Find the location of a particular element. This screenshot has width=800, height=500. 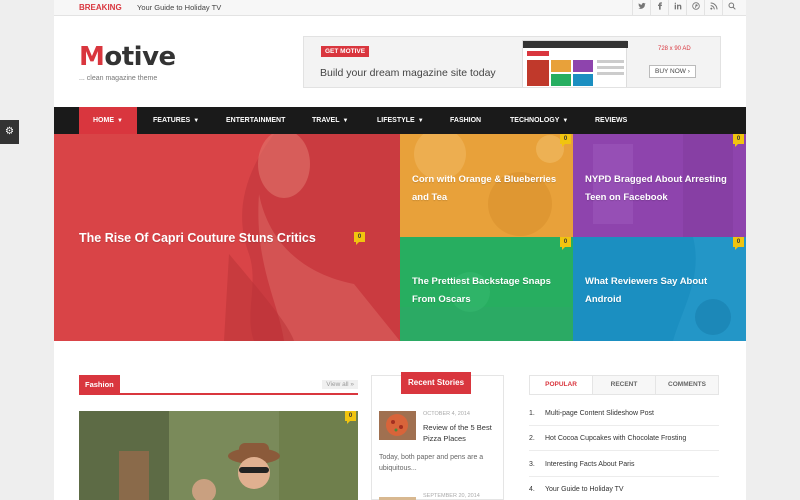

featured-main-title: The Rise Of Capri Couture Stuns Critics is located at coordinates (197, 238).